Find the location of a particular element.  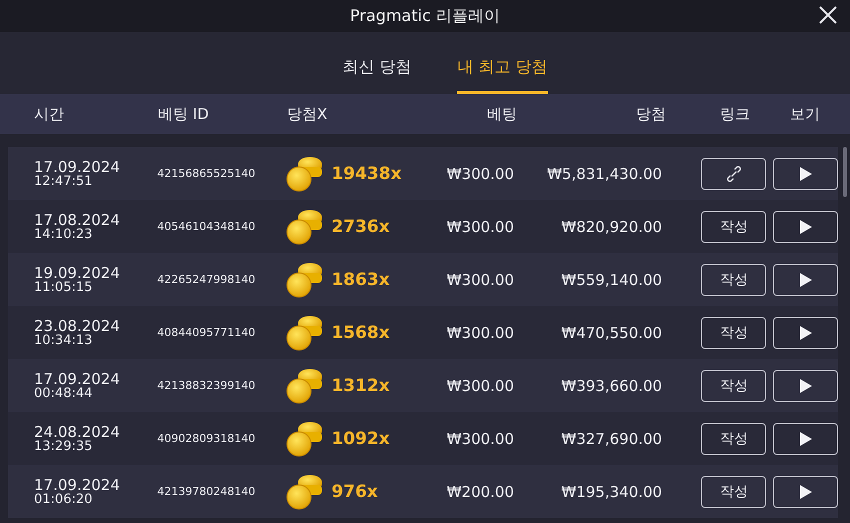

tab: 최신 당첨 is located at coordinates (377, 69).